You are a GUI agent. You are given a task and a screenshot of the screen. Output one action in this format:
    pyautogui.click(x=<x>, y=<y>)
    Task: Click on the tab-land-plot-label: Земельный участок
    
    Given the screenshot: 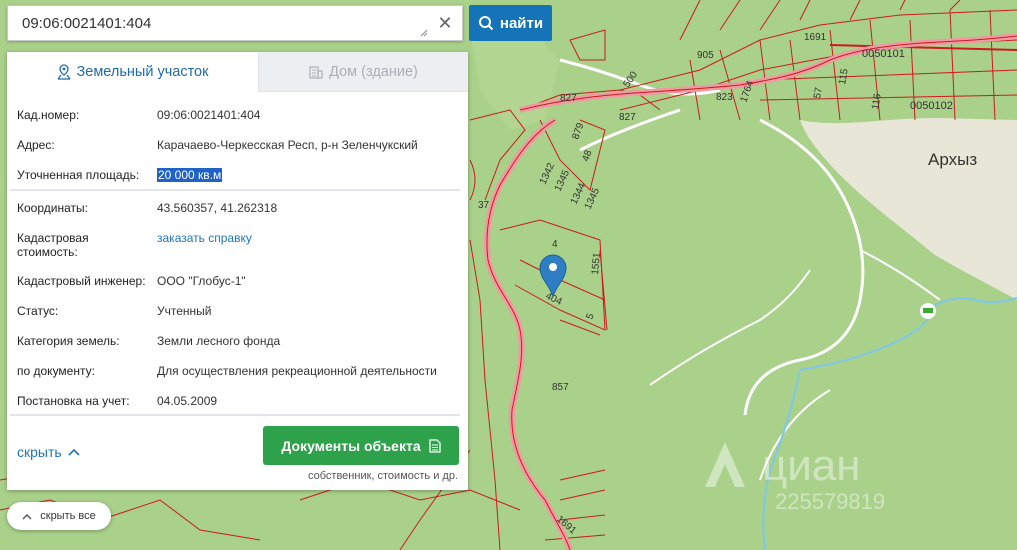 What is the action you would take?
    pyautogui.click(x=142, y=72)
    